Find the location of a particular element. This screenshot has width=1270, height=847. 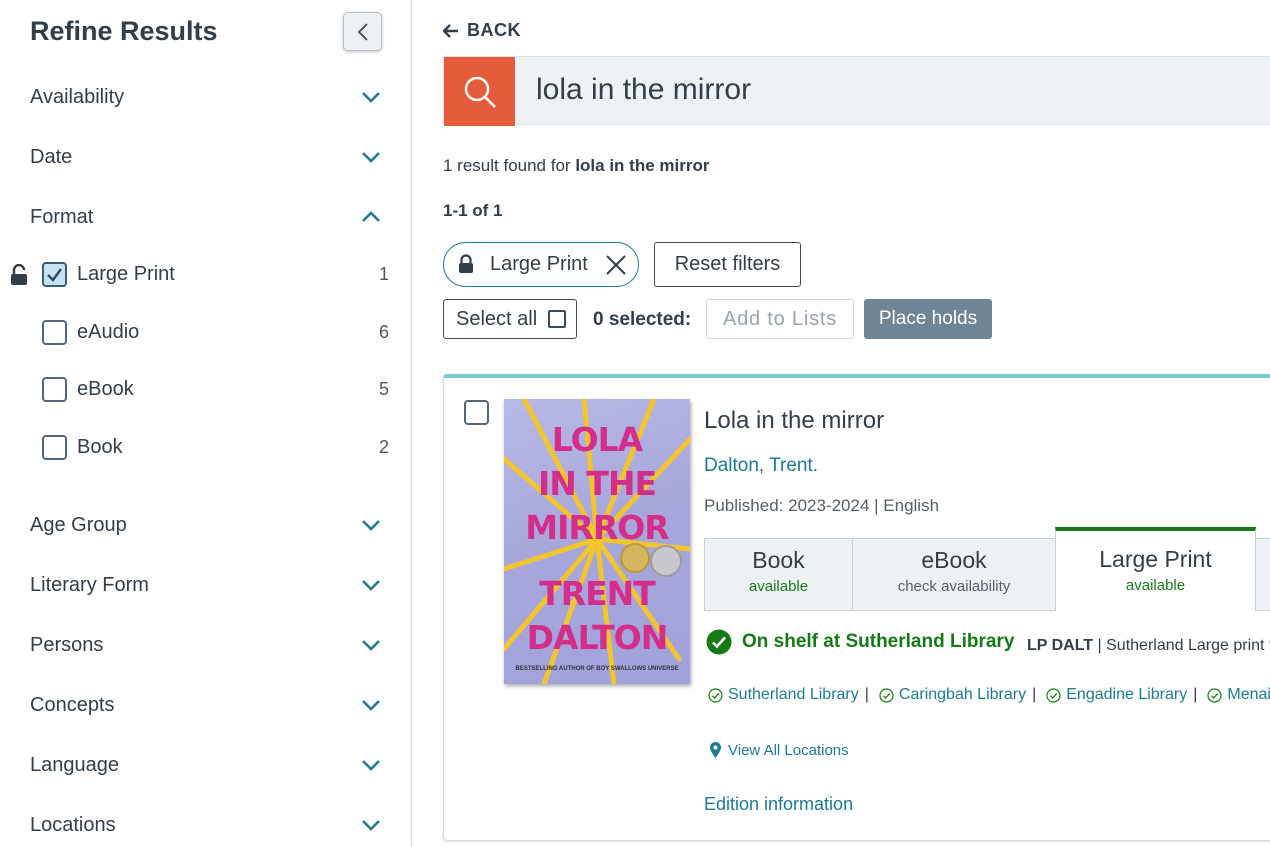

facet-label: Date is located at coordinates (51, 156).